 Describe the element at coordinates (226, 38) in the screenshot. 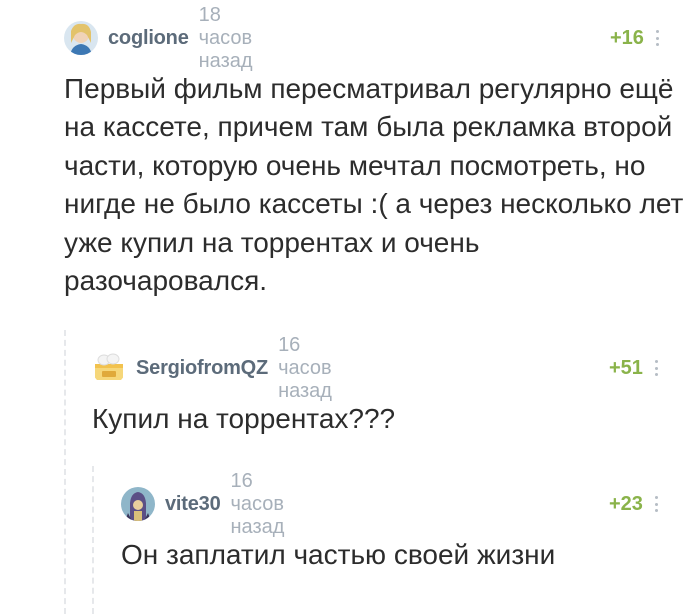

I see `comment-time: 18 часов назад` at that location.